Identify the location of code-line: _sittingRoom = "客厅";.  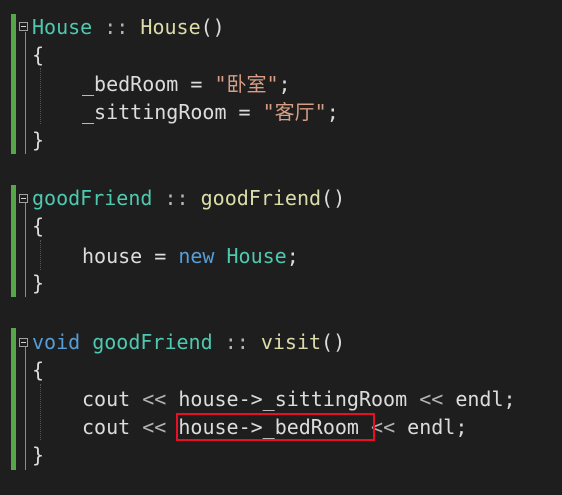
(210, 112).